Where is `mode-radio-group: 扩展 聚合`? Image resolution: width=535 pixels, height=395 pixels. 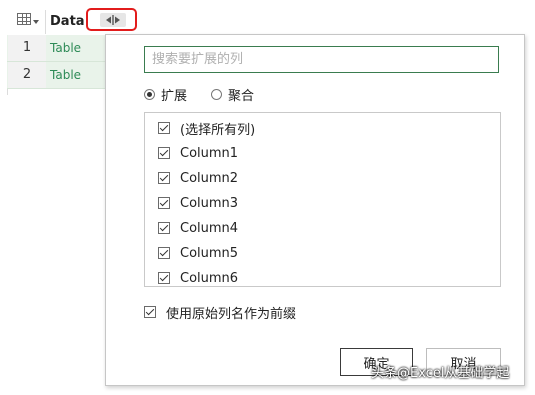
mode-radio-group: 扩展 聚合 is located at coordinates (211, 94).